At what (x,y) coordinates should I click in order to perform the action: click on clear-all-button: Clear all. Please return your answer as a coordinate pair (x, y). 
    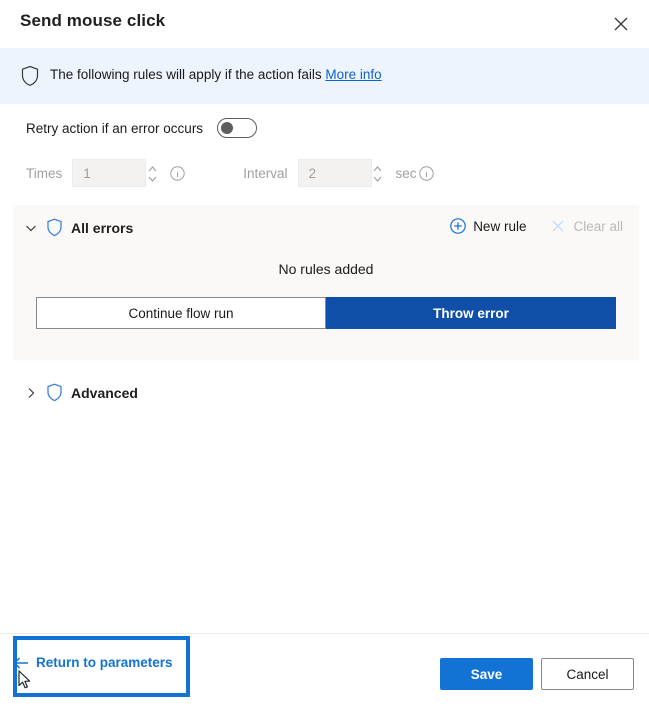
    Looking at the image, I should click on (586, 226).